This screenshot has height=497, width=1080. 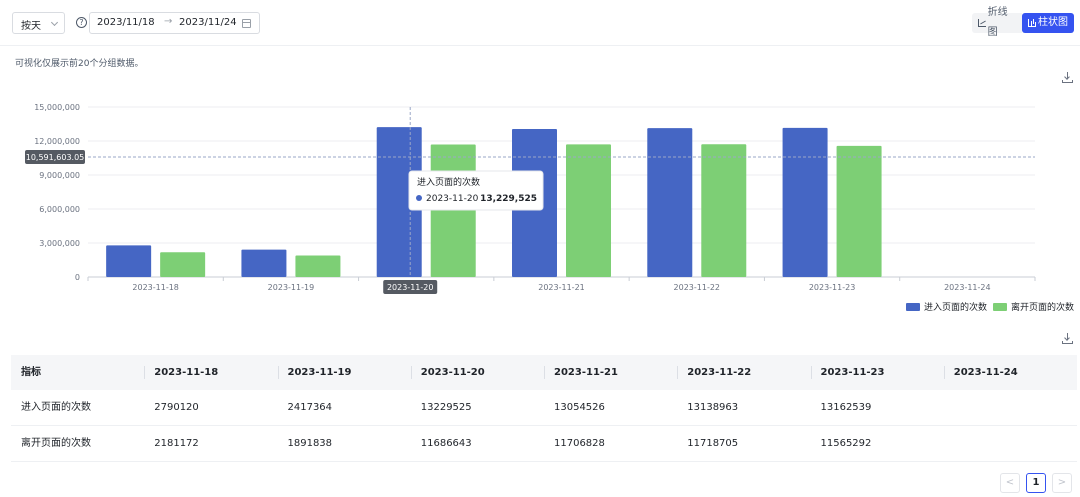 I want to click on table-cell: 2417364, so click(x=310, y=407).